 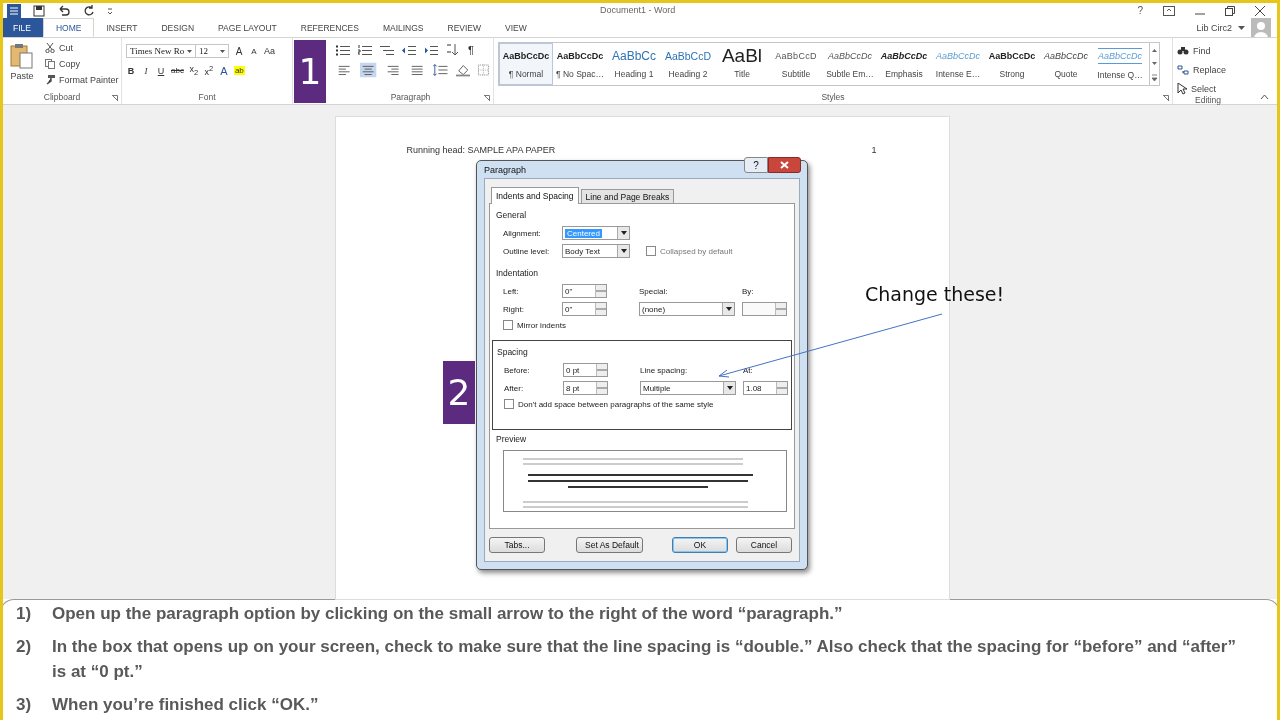 What do you see at coordinates (584, 309) in the screenshot?
I see `right-indent-field: 0"` at bounding box center [584, 309].